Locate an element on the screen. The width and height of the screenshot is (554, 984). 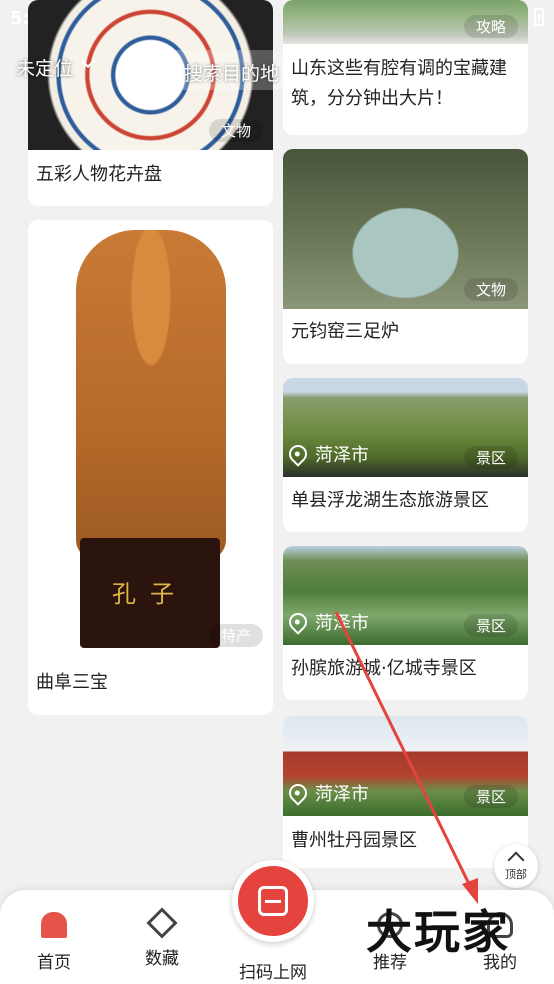
location-selector: 未定位 is located at coordinates (44, 67).